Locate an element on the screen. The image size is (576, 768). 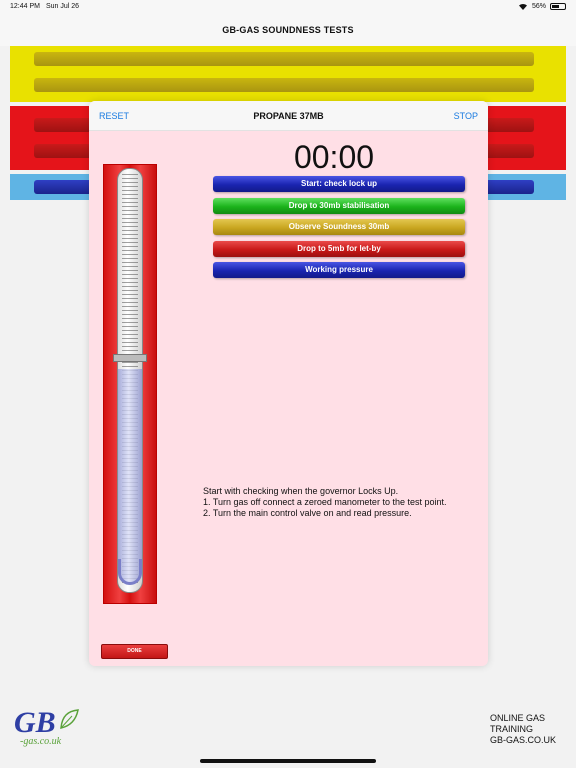
step-button-working-pressure: Working pressure is located at coordinates (339, 270).